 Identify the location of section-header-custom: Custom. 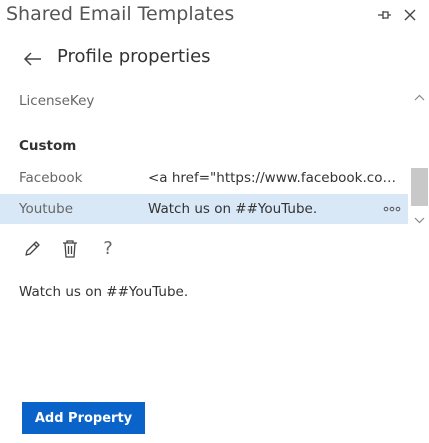
(48, 146).